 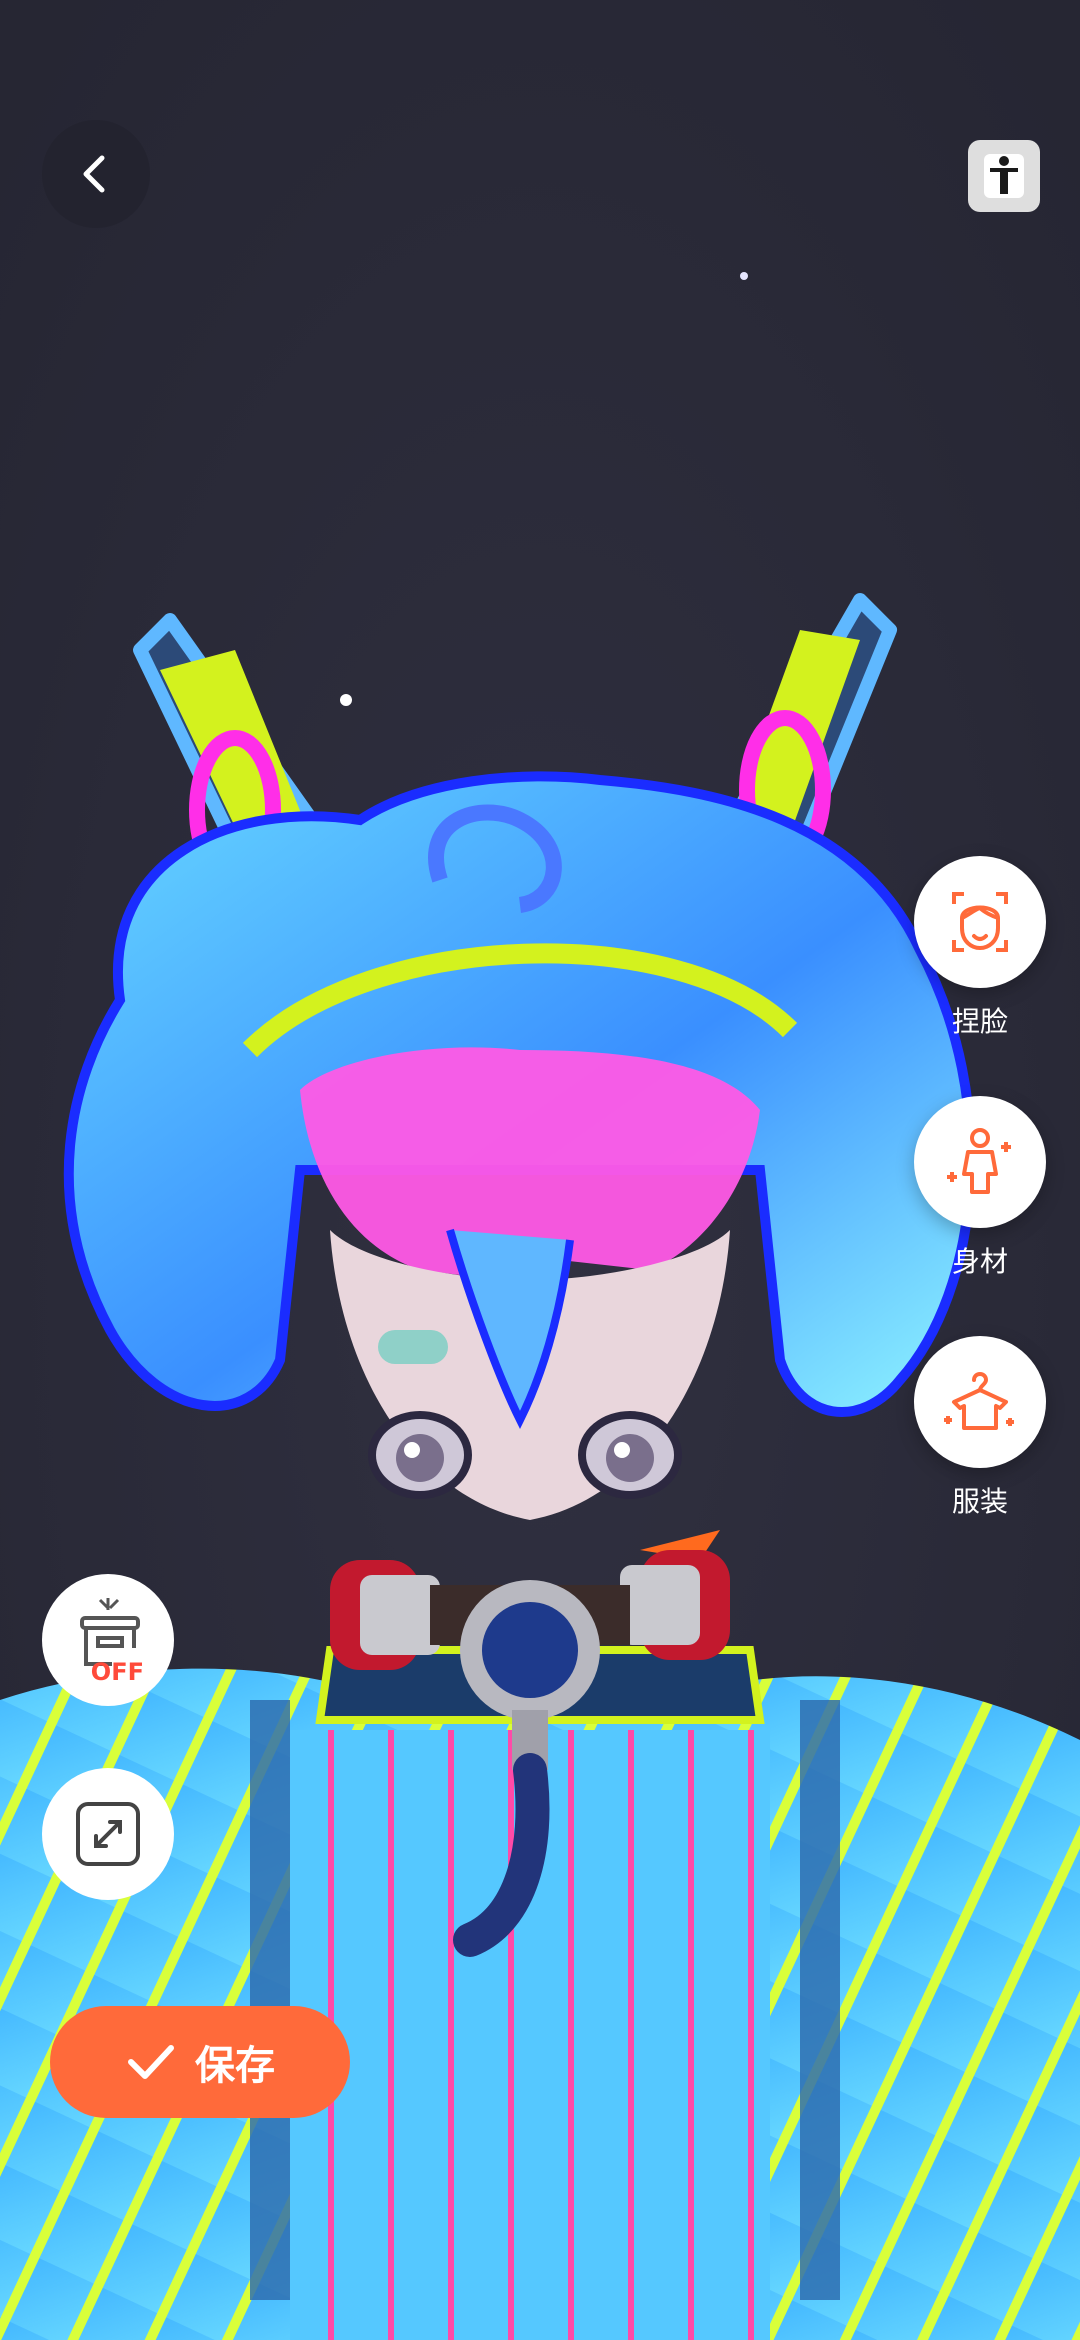 I want to click on scene-toggle-button: OFF, so click(x=108, y=1640).